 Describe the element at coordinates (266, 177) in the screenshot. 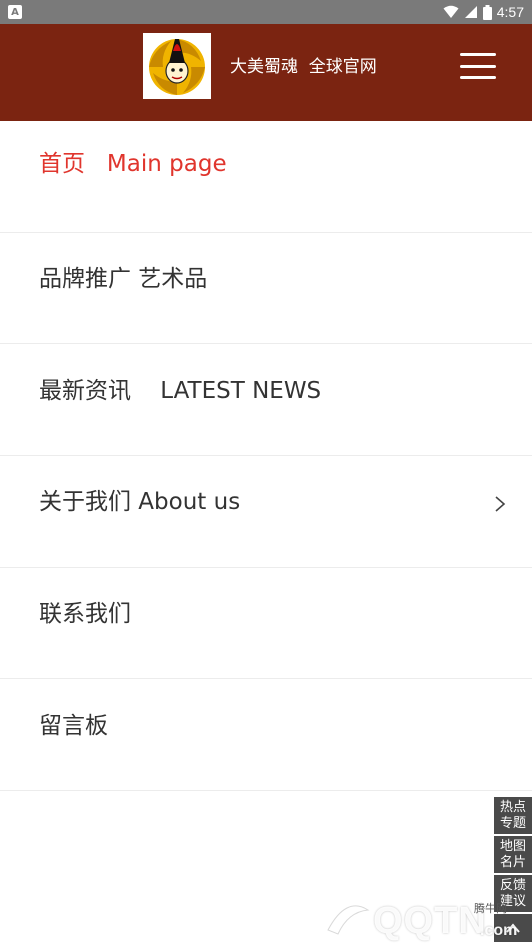

I see `nav-item-home: 首页 Main page` at that location.